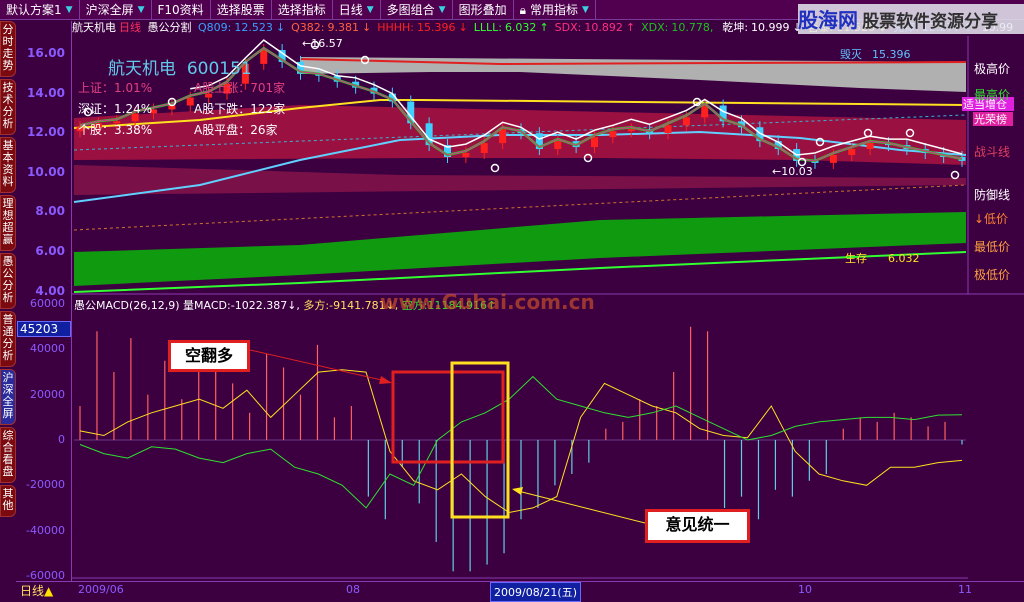  I want to click on indicator-value-number: 10.999, so click(770, 27).